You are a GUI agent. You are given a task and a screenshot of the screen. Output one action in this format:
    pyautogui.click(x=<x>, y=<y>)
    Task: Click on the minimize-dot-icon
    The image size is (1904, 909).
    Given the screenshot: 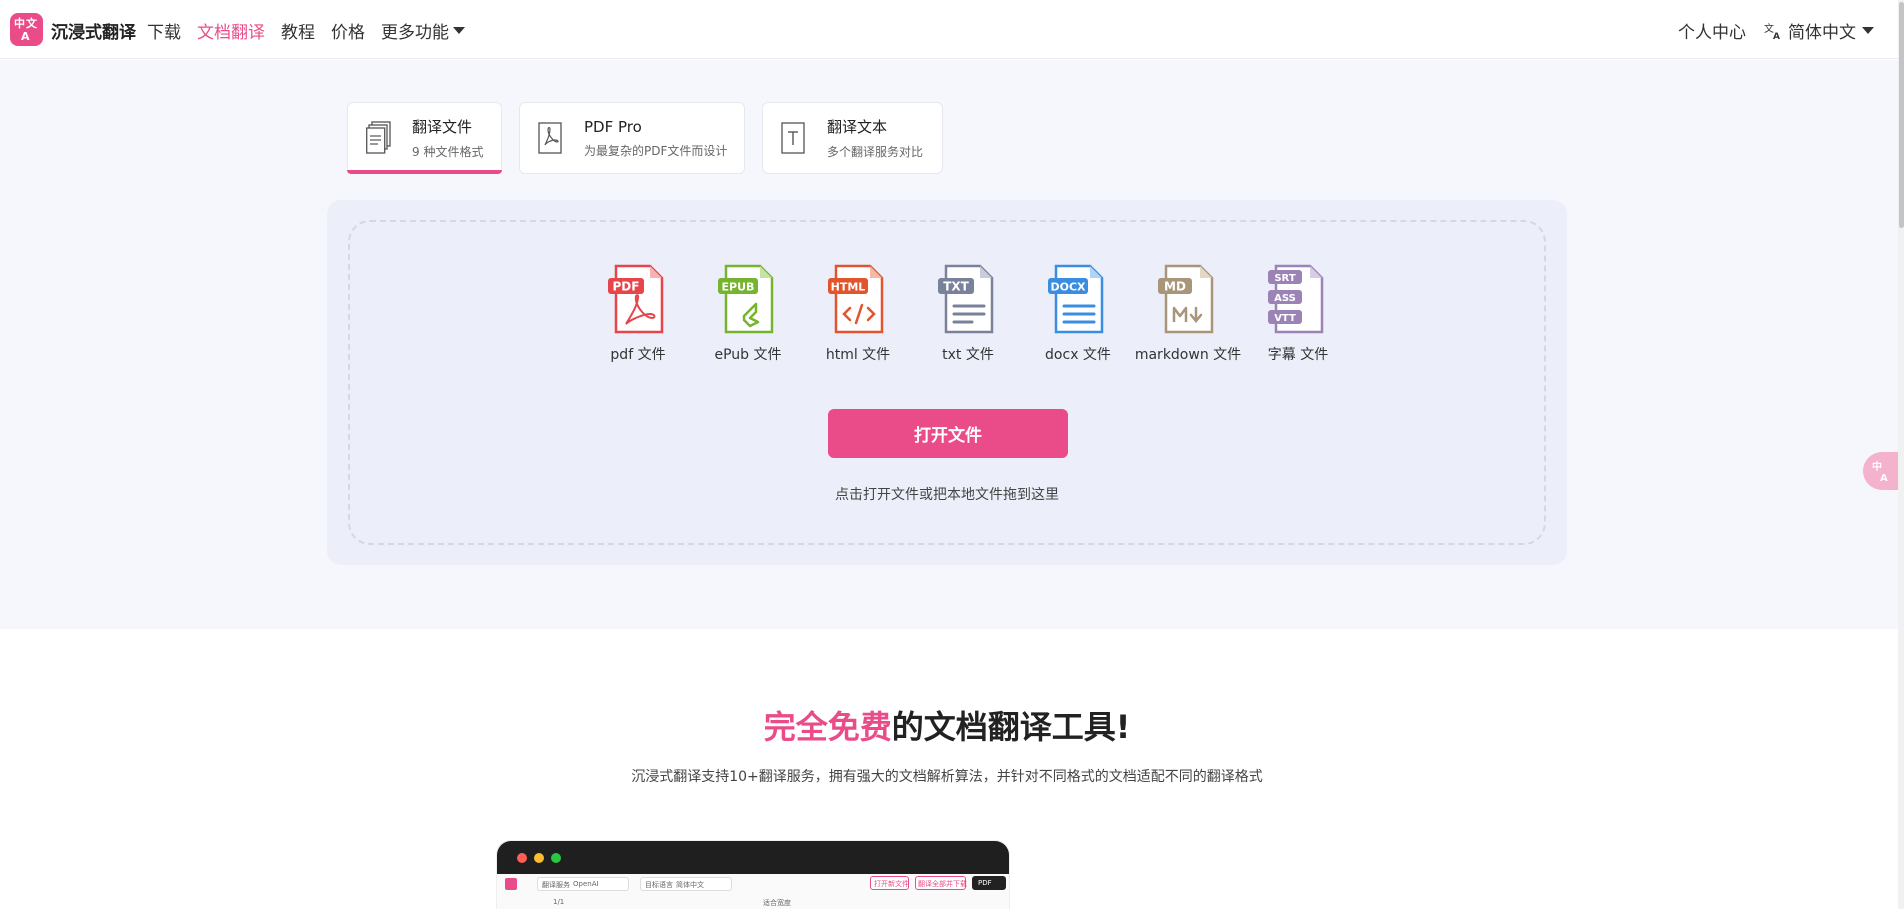 What is the action you would take?
    pyautogui.click(x=539, y=858)
    